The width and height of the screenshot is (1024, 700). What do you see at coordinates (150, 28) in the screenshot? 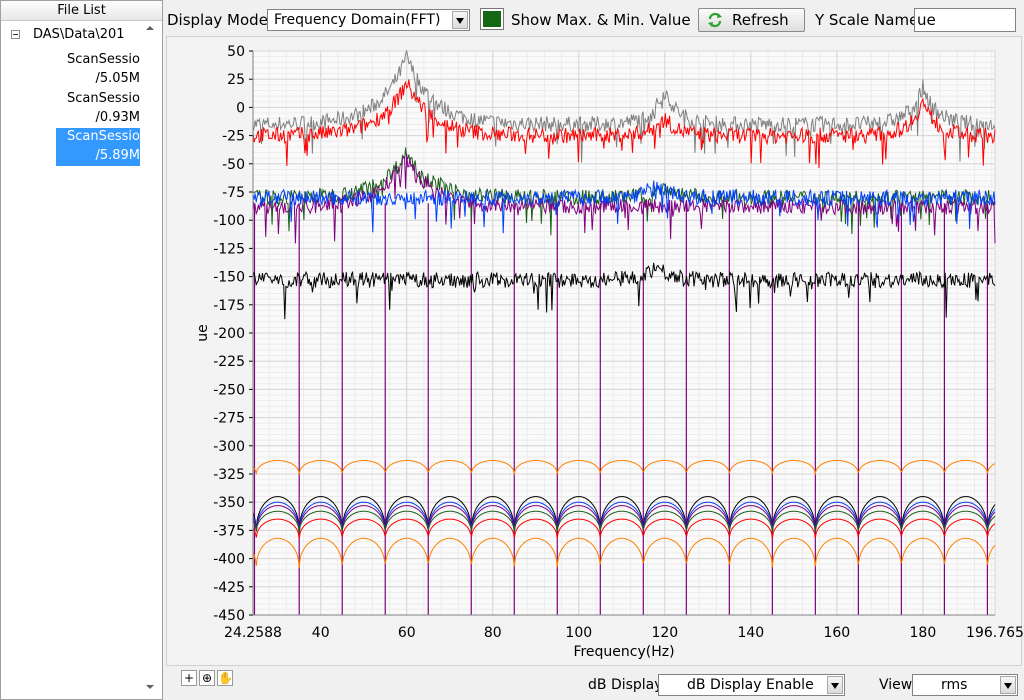
I see `scroll-up-icon` at bounding box center [150, 28].